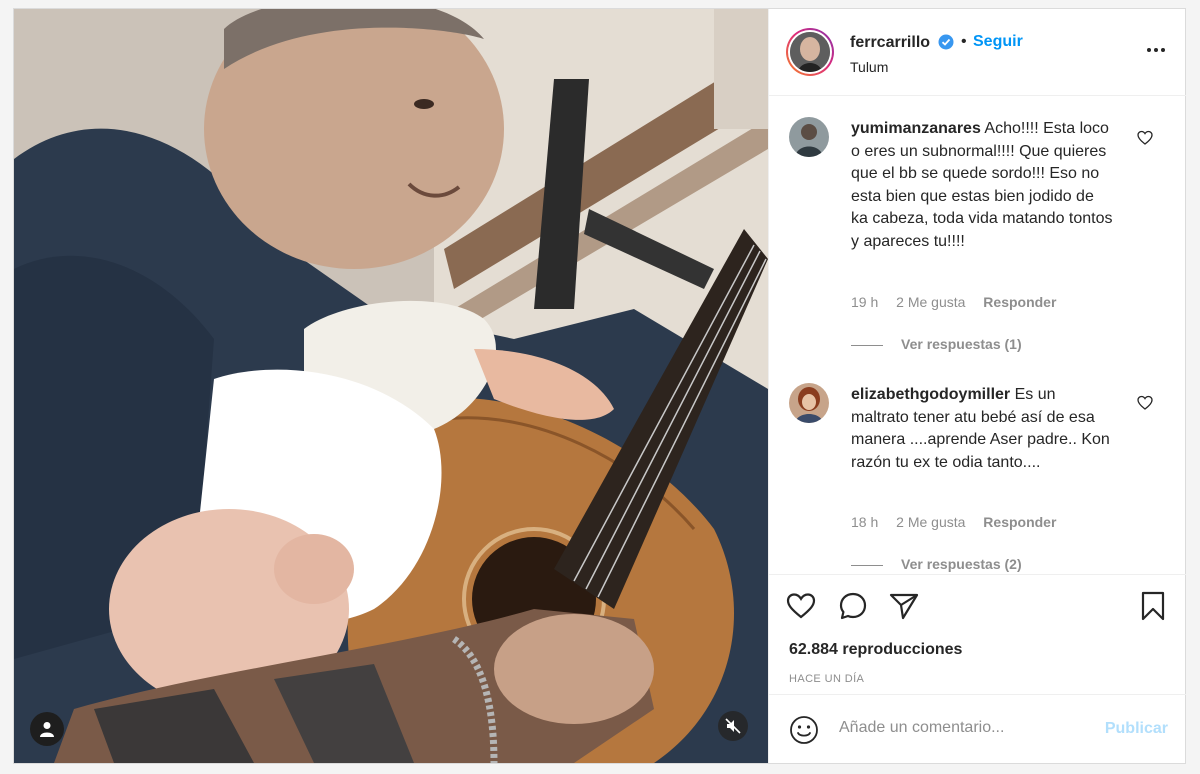  I want to click on post-date: HACE UN DÍA, so click(826, 679).